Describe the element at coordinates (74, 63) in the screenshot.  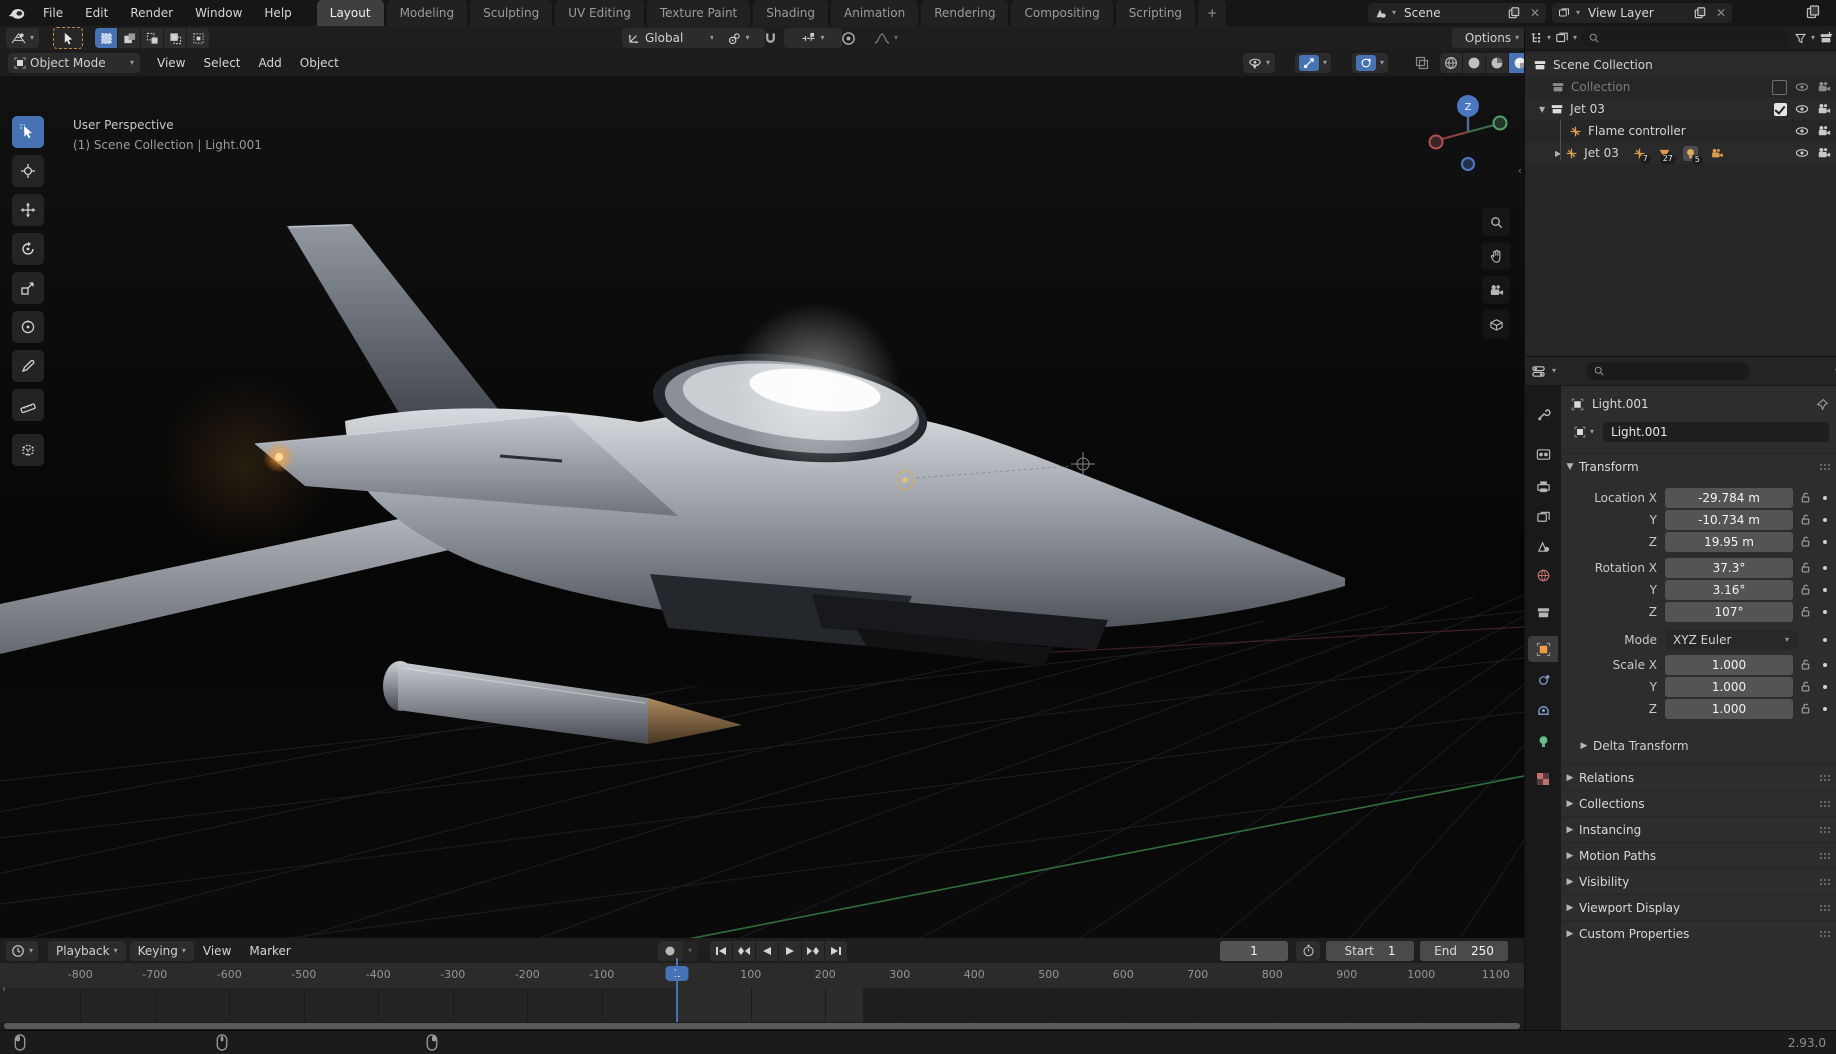
I see `mode-dropdown: Object Mode ▾` at that location.